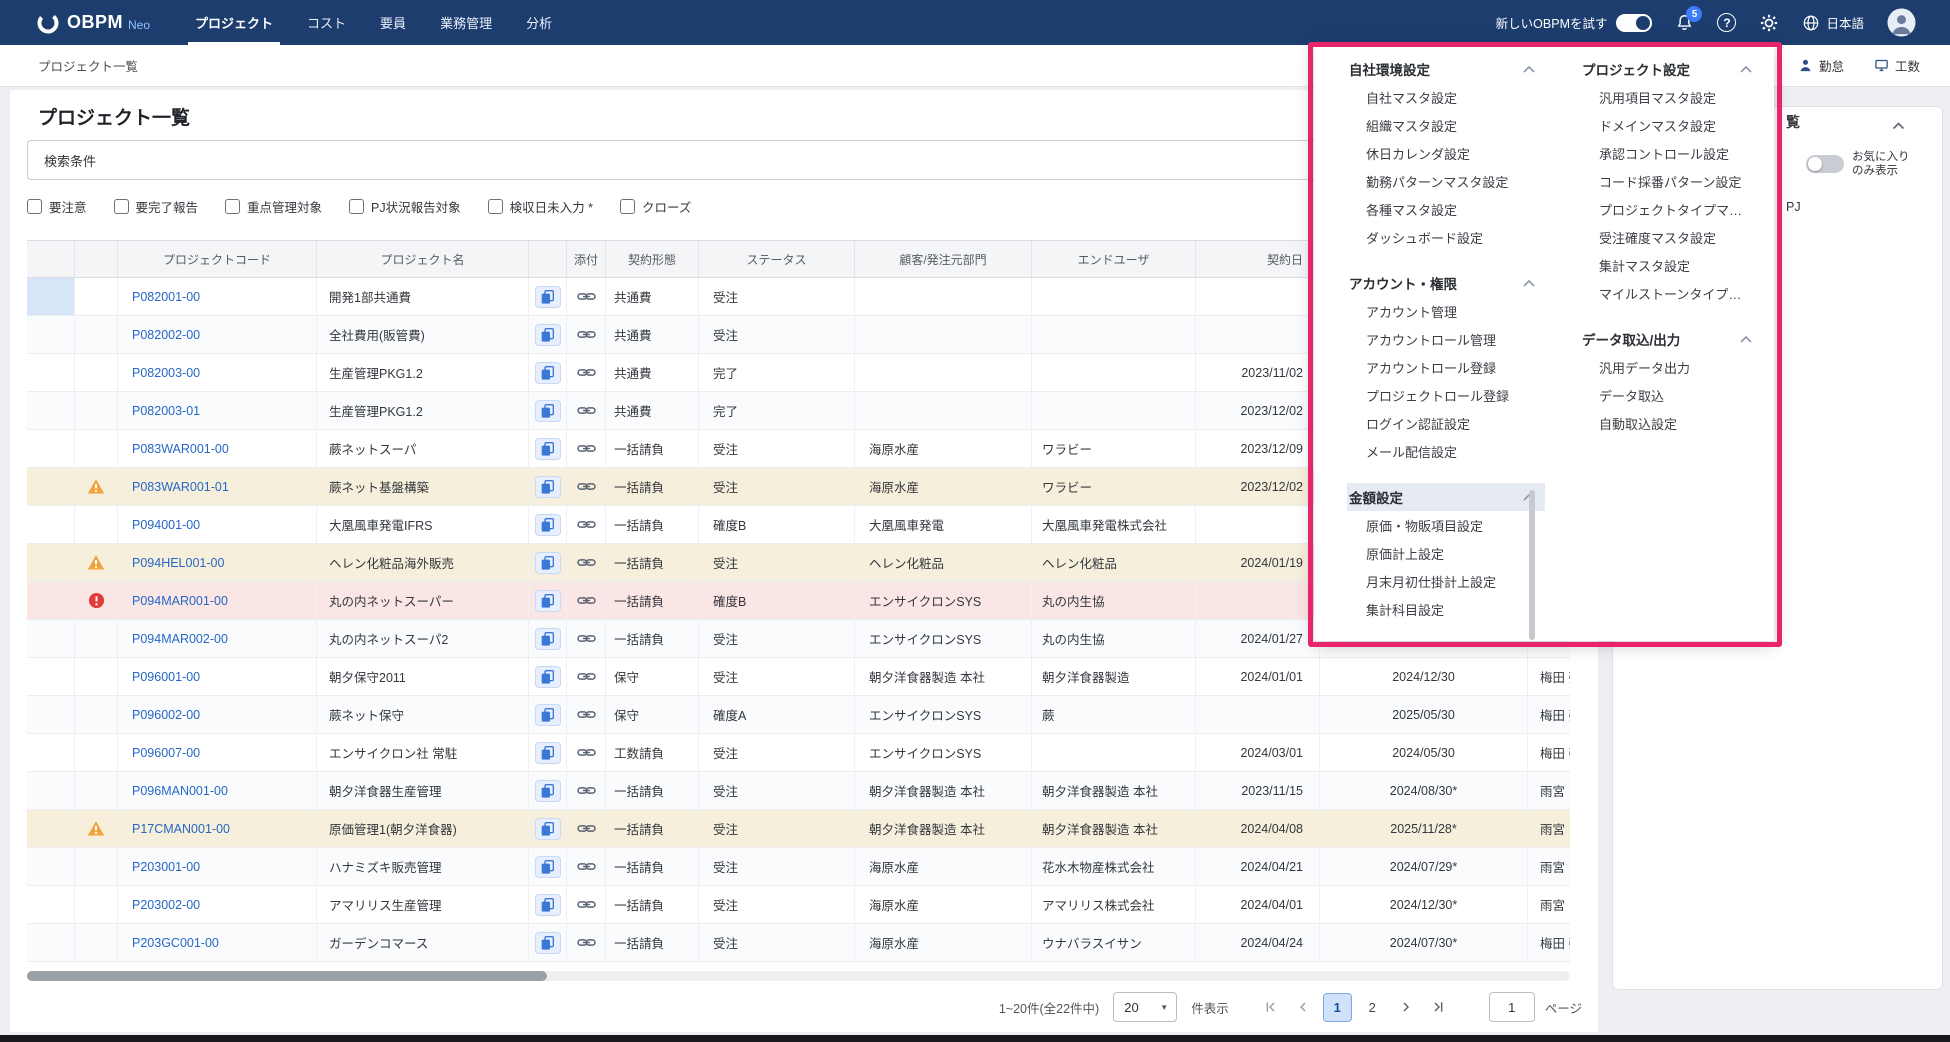  Describe the element at coordinates (1446, 553) in the screenshot. I see `settings-menu-item: 原価計上設定` at that location.